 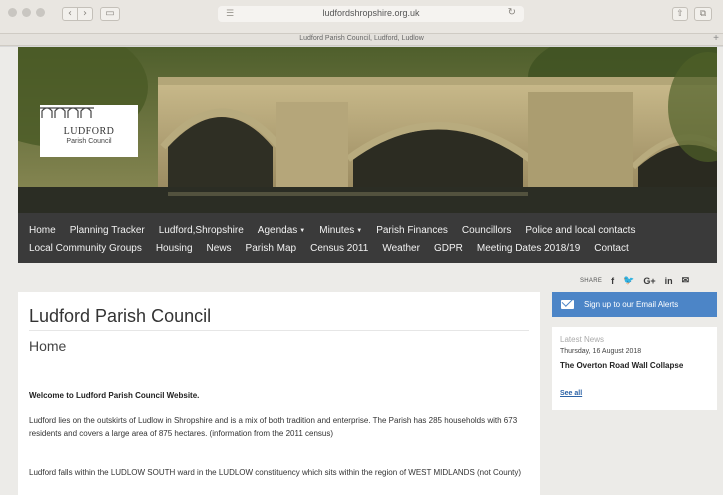 I want to click on sidebar-toggle-button: ▭, so click(x=110, y=14).